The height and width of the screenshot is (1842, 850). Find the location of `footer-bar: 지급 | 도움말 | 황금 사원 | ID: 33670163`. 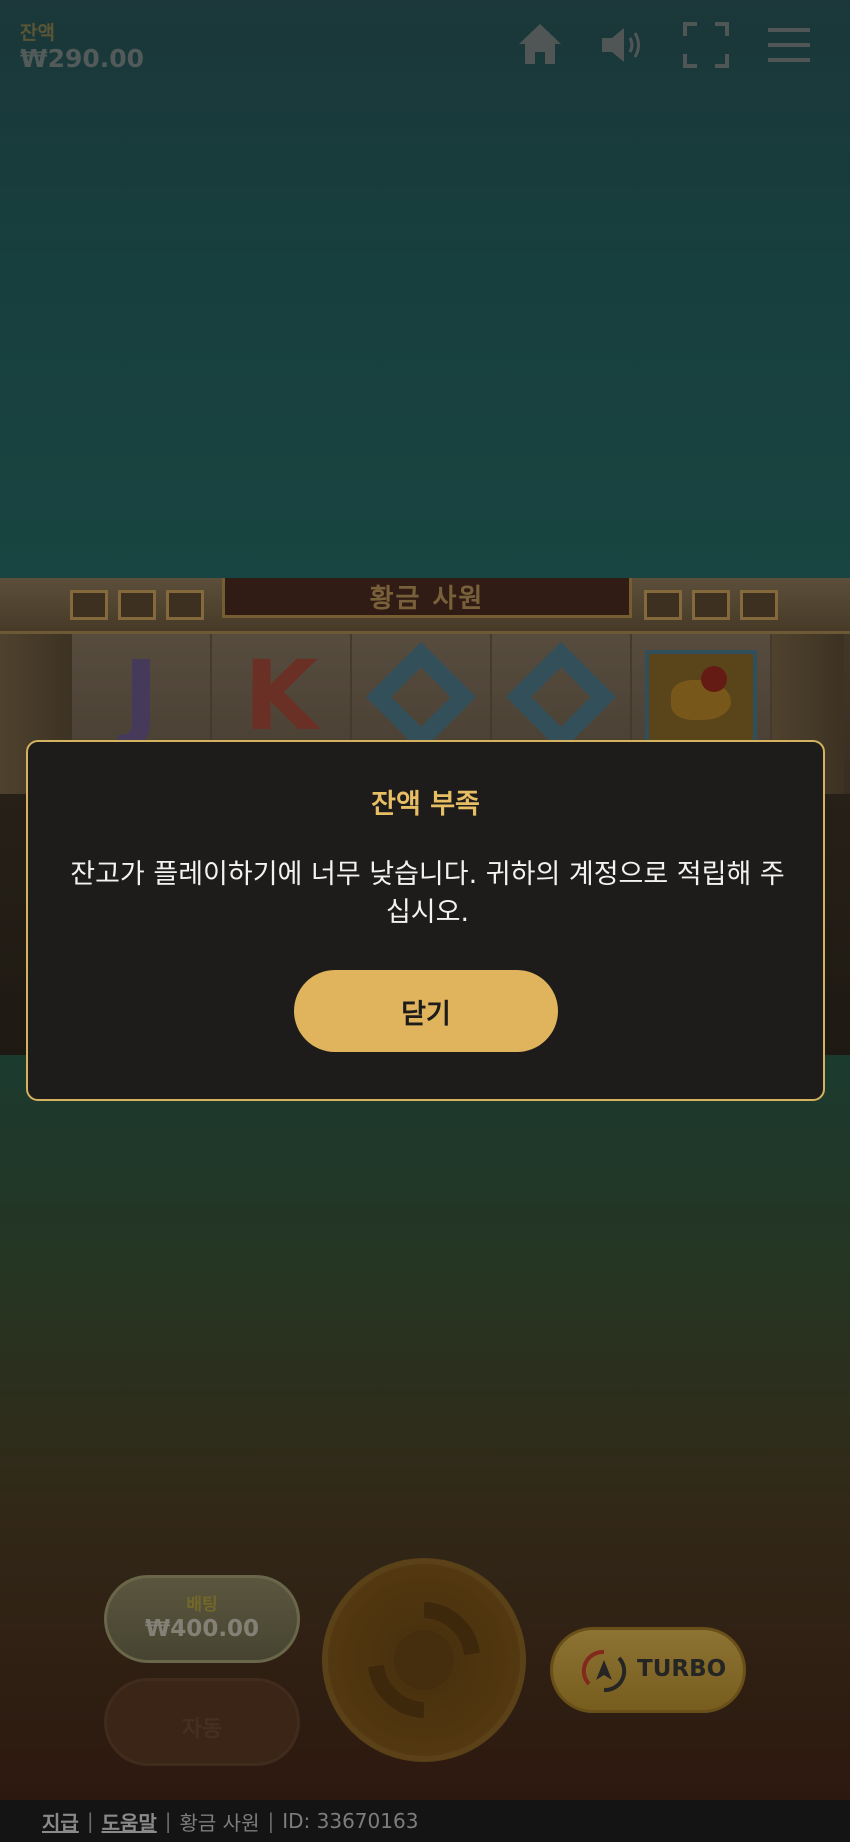

footer-bar: 지급 | 도움말 | 황금 사원 | ID: 33670163 is located at coordinates (425, 1821).